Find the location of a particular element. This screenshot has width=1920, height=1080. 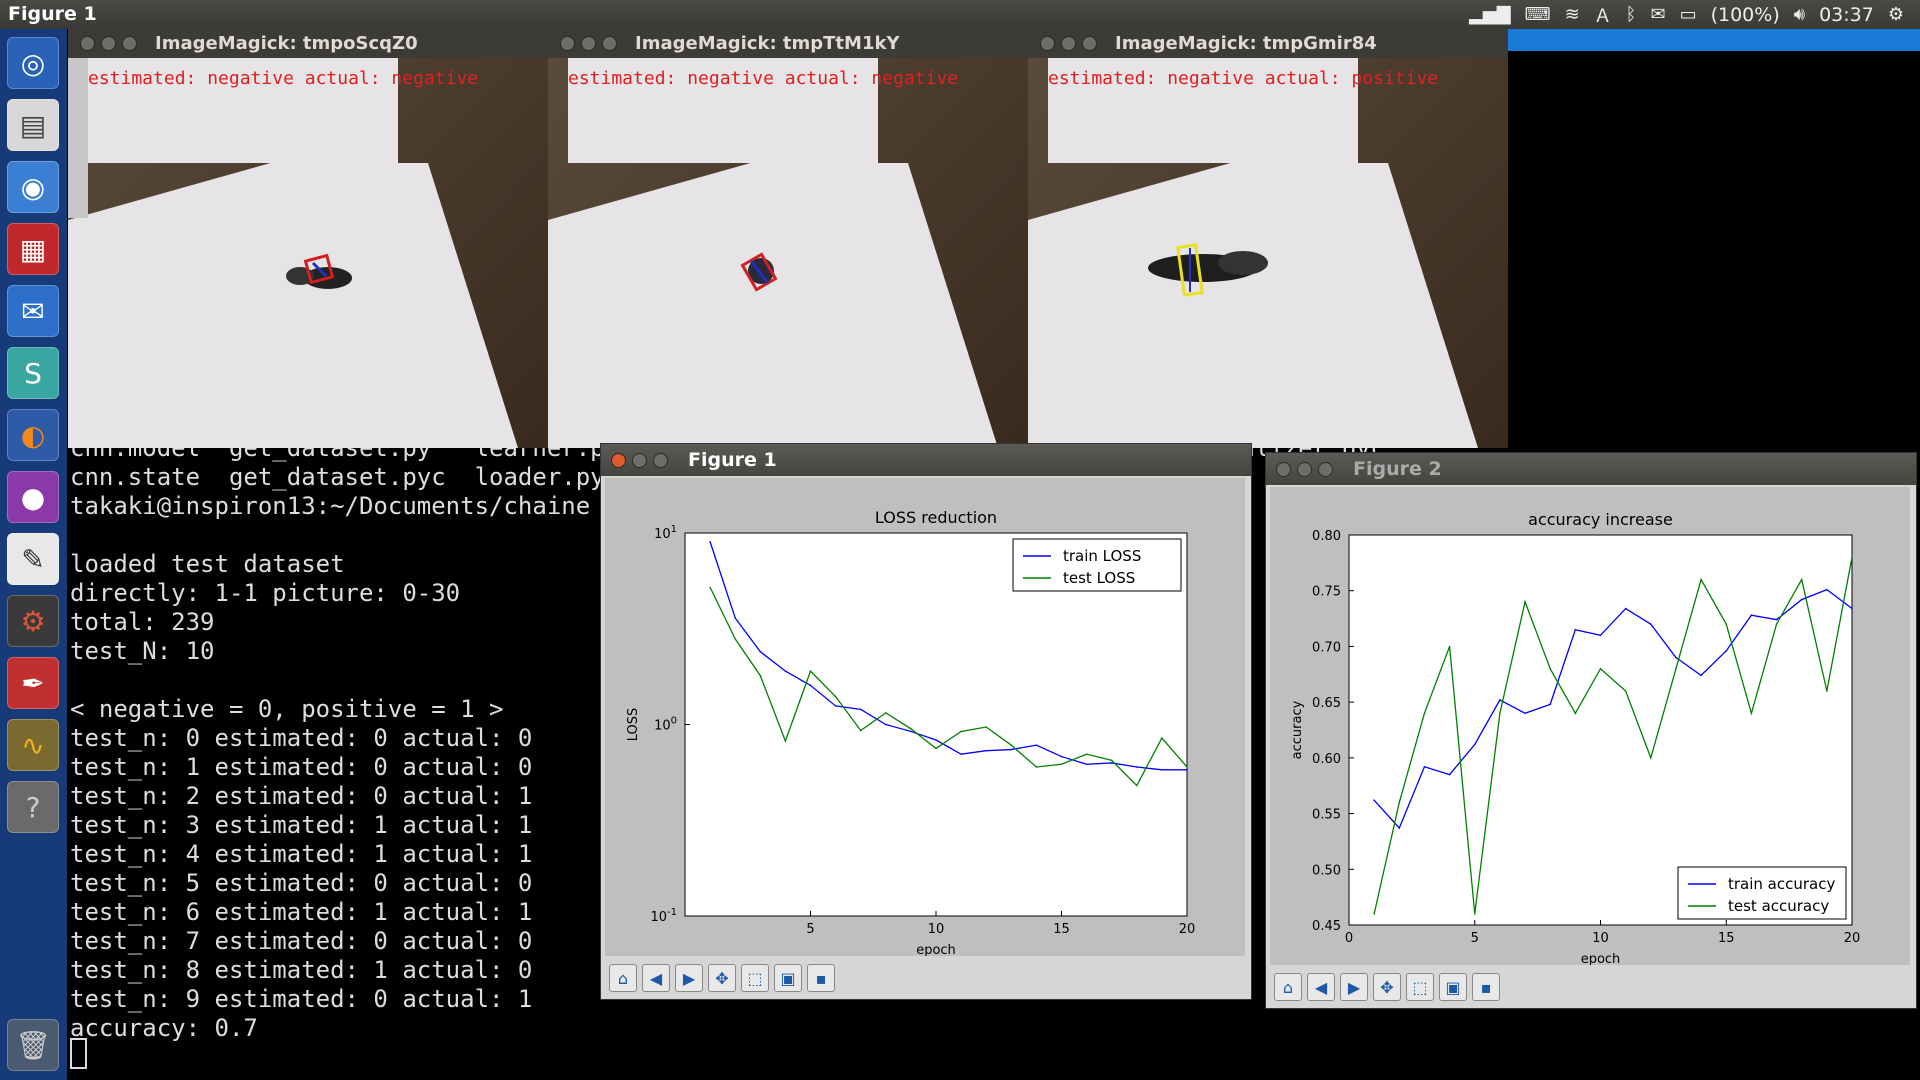

grasp-photo-1: estimated: negative actual: negative is located at coordinates (308, 253).